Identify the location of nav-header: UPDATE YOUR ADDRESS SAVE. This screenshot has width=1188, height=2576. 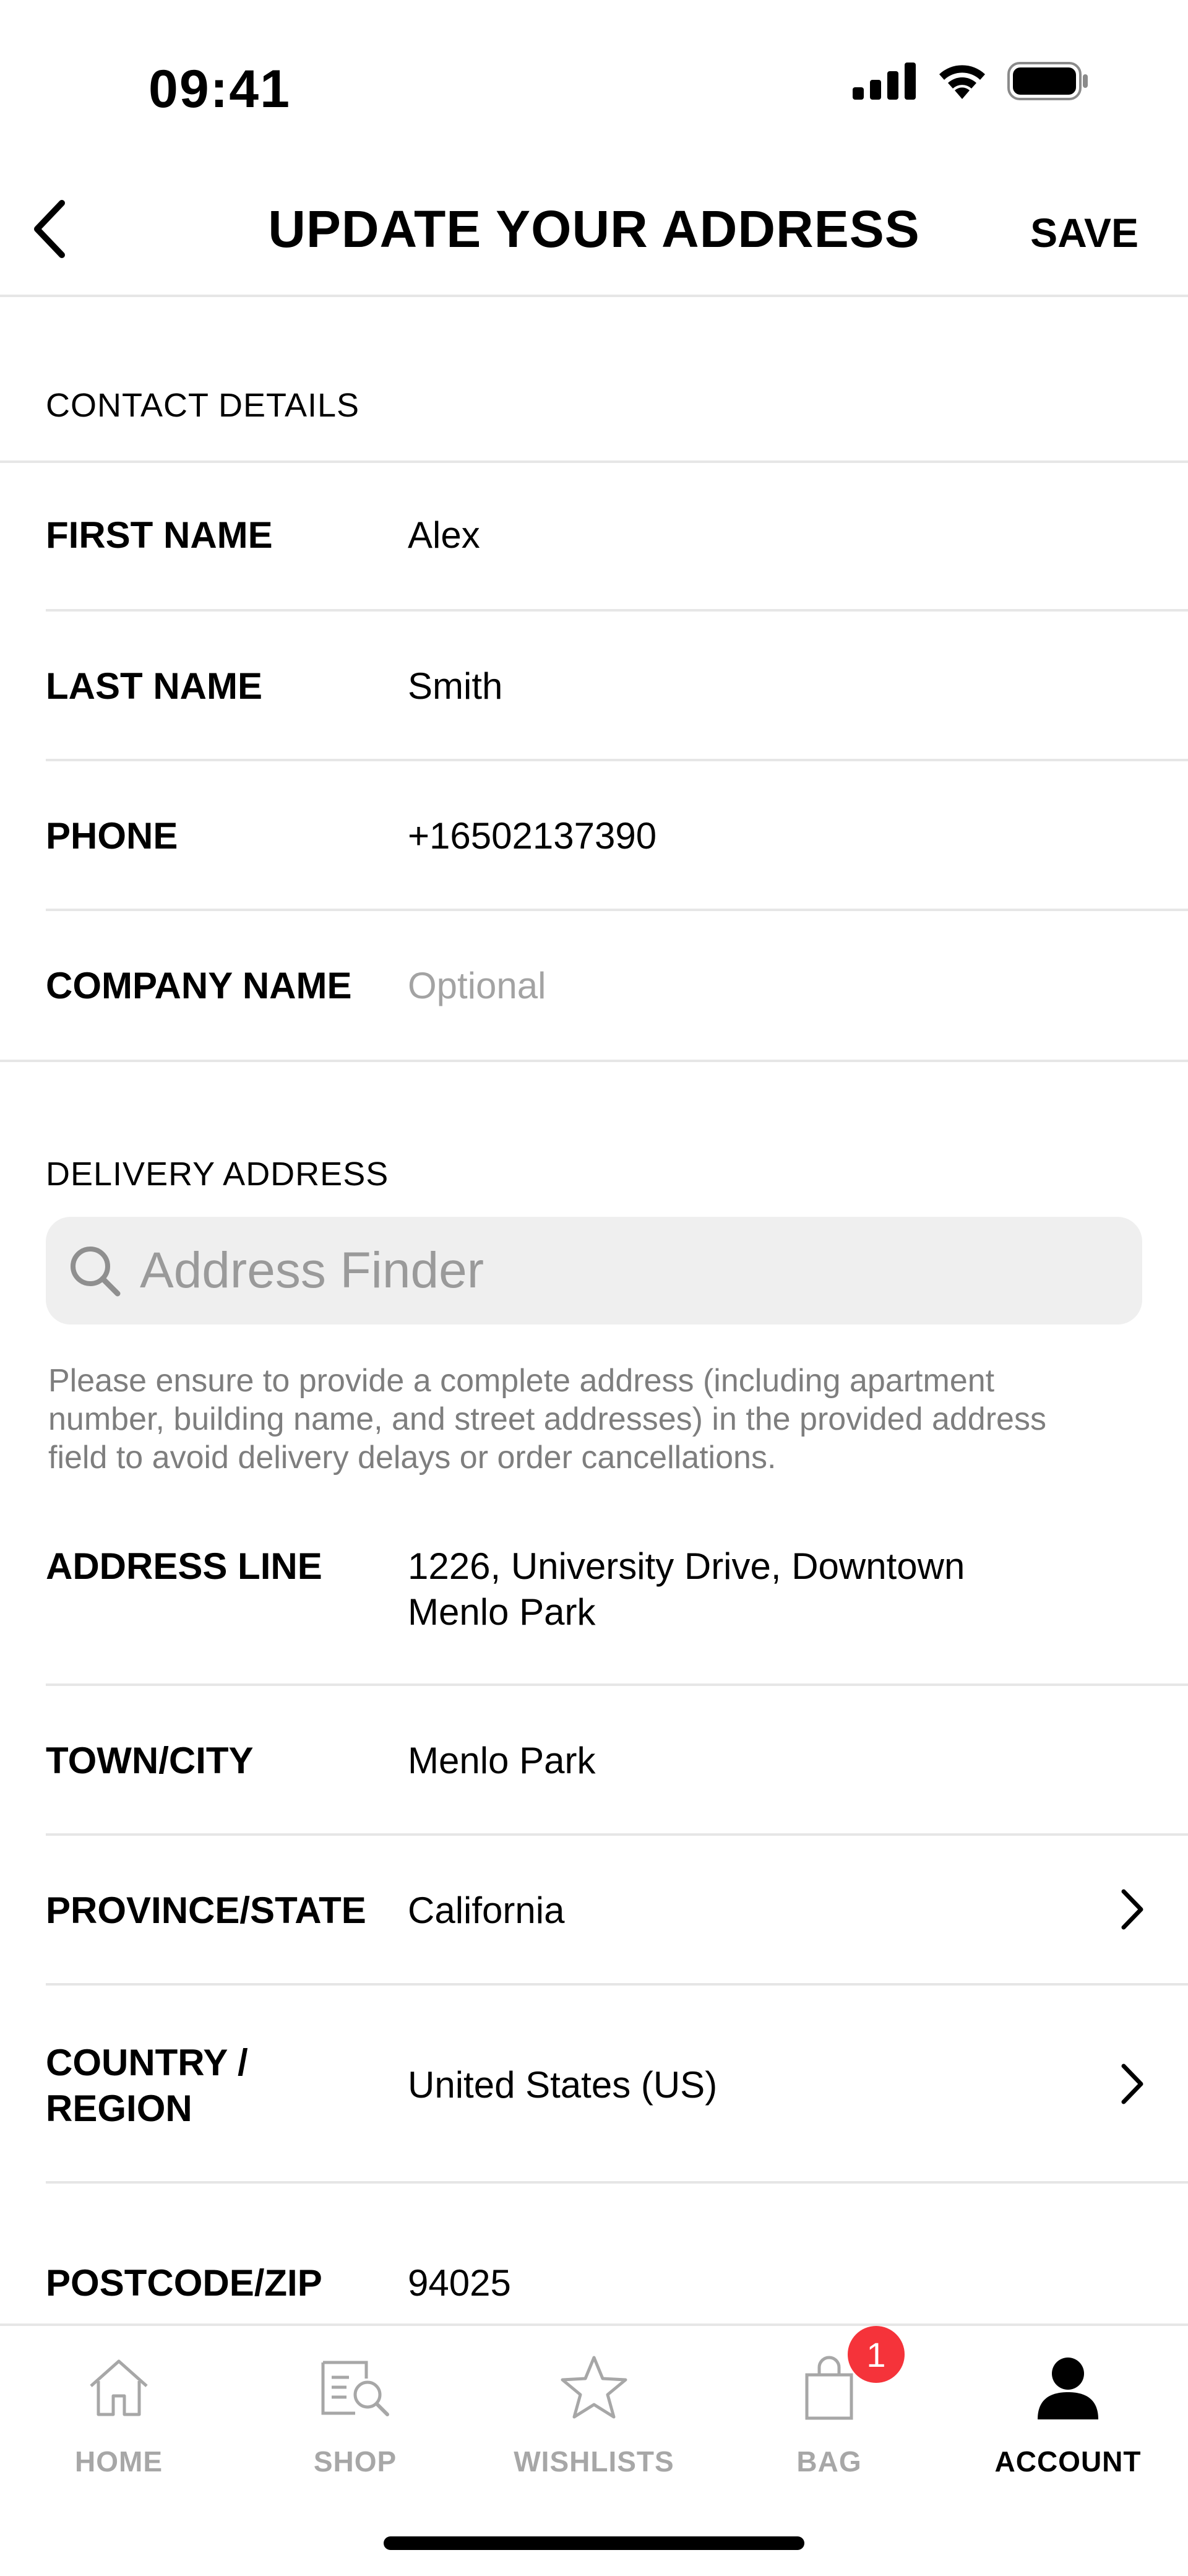
(594, 229).